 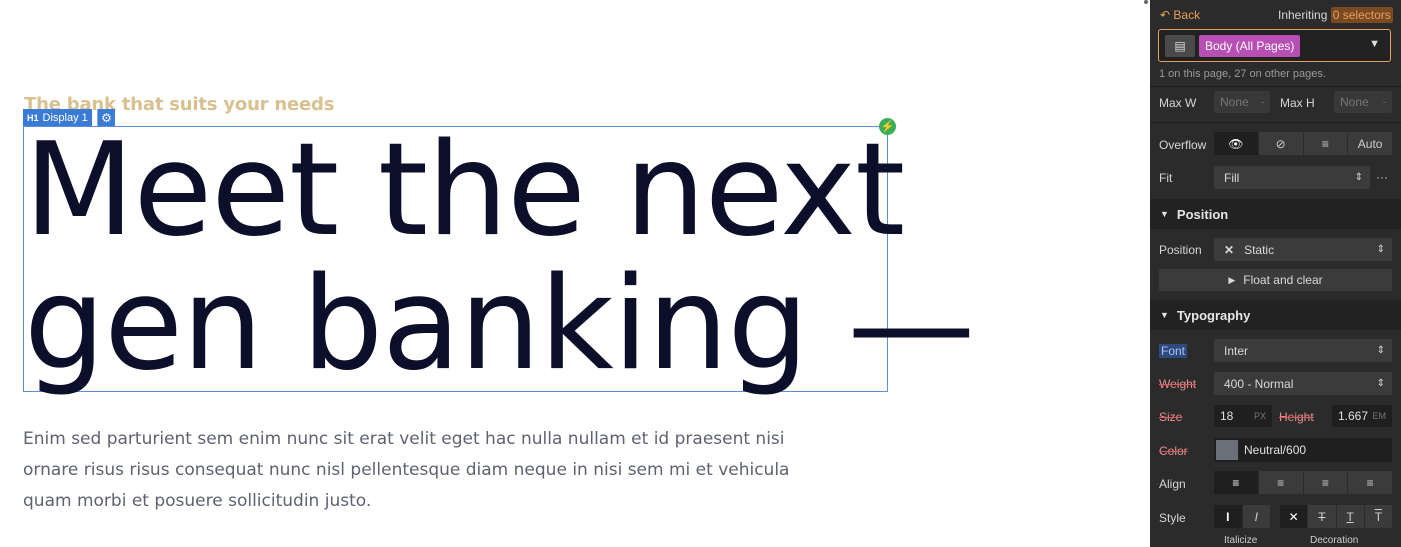 I want to click on fit-select: Fill ⇕, so click(x=1292, y=177).